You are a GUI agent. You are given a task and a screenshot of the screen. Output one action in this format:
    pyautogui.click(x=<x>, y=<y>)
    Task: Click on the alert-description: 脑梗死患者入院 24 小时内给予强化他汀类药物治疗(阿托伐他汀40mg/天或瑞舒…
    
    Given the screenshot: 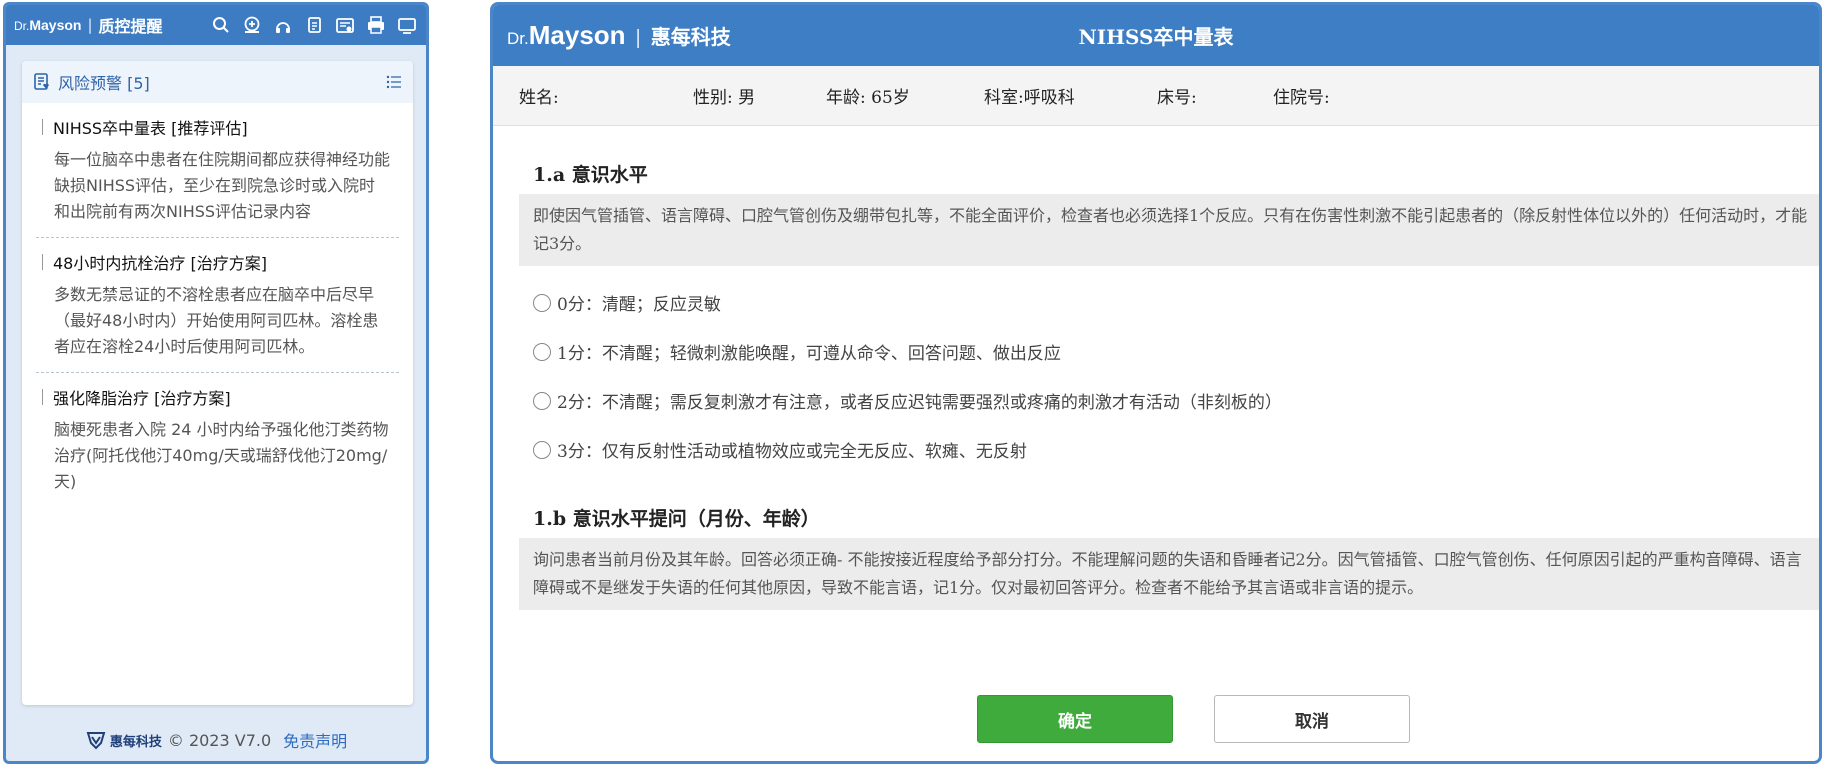 What is the action you would take?
    pyautogui.click(x=221, y=455)
    